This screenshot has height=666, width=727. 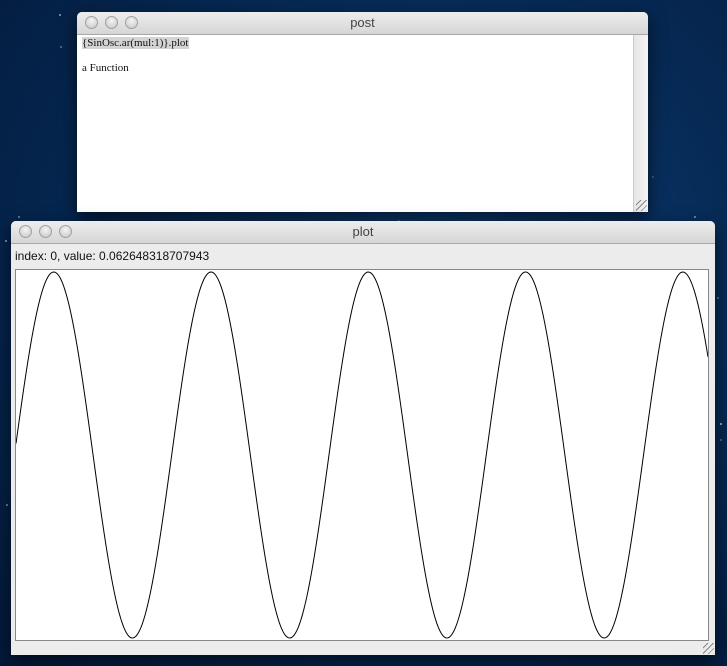 I want to click on index-value-readout: index: 0, value: 0.062648318707943, so click(x=112, y=256).